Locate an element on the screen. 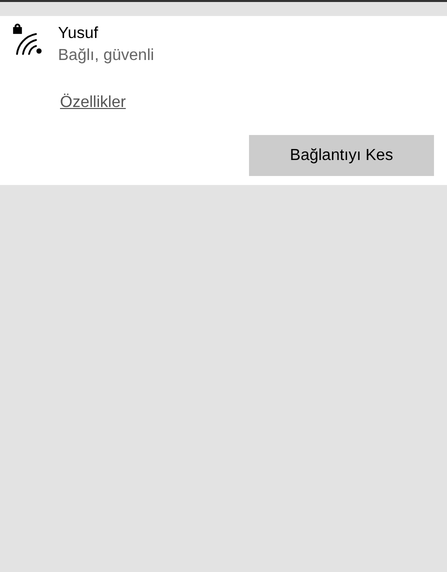  disconnect-button: Bağlantıyı Kes is located at coordinates (341, 155).